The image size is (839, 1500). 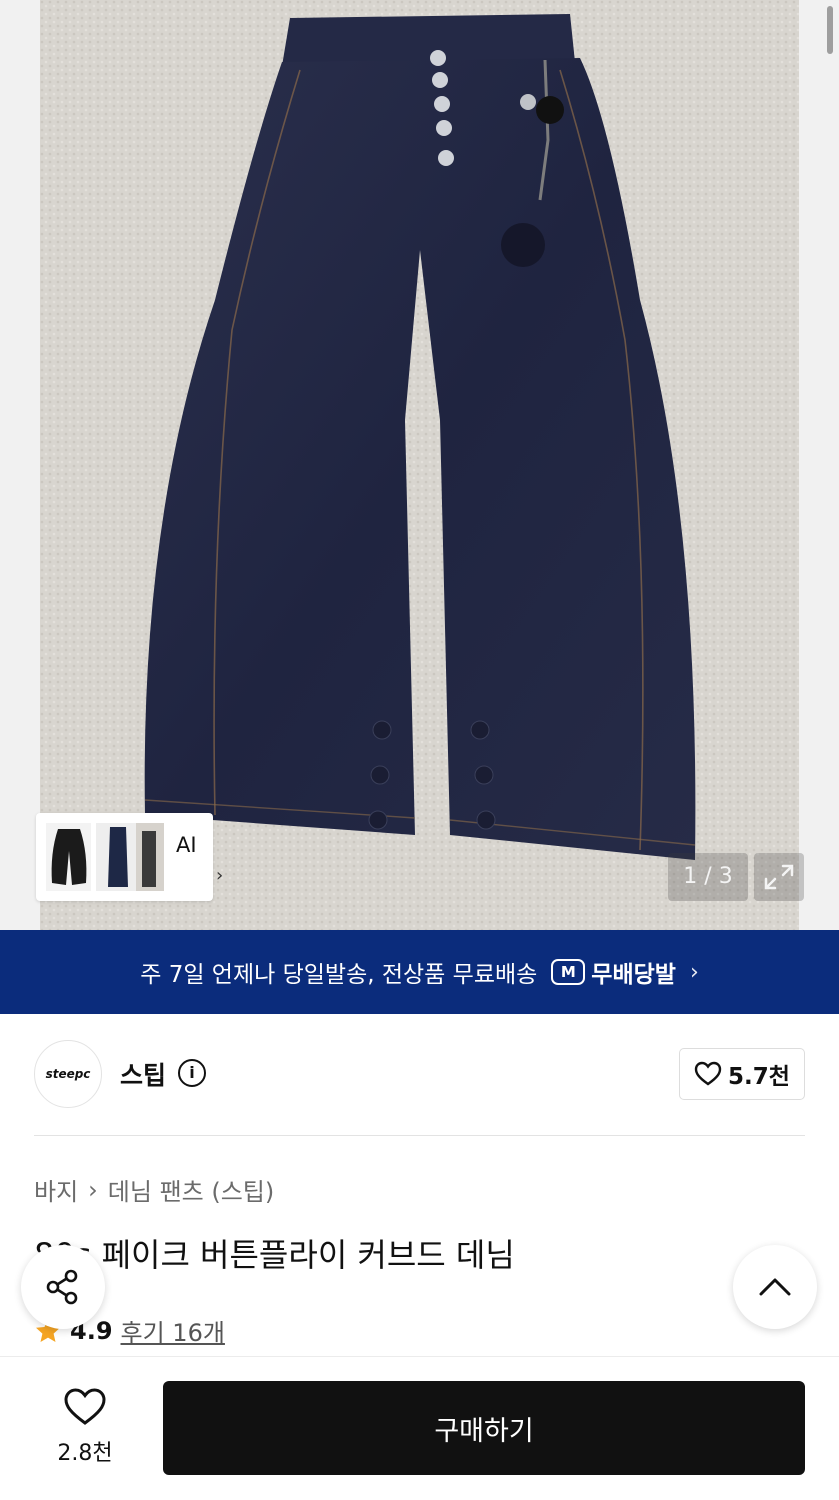 I want to click on store-like-count: 5.7천, so click(x=759, y=1077).